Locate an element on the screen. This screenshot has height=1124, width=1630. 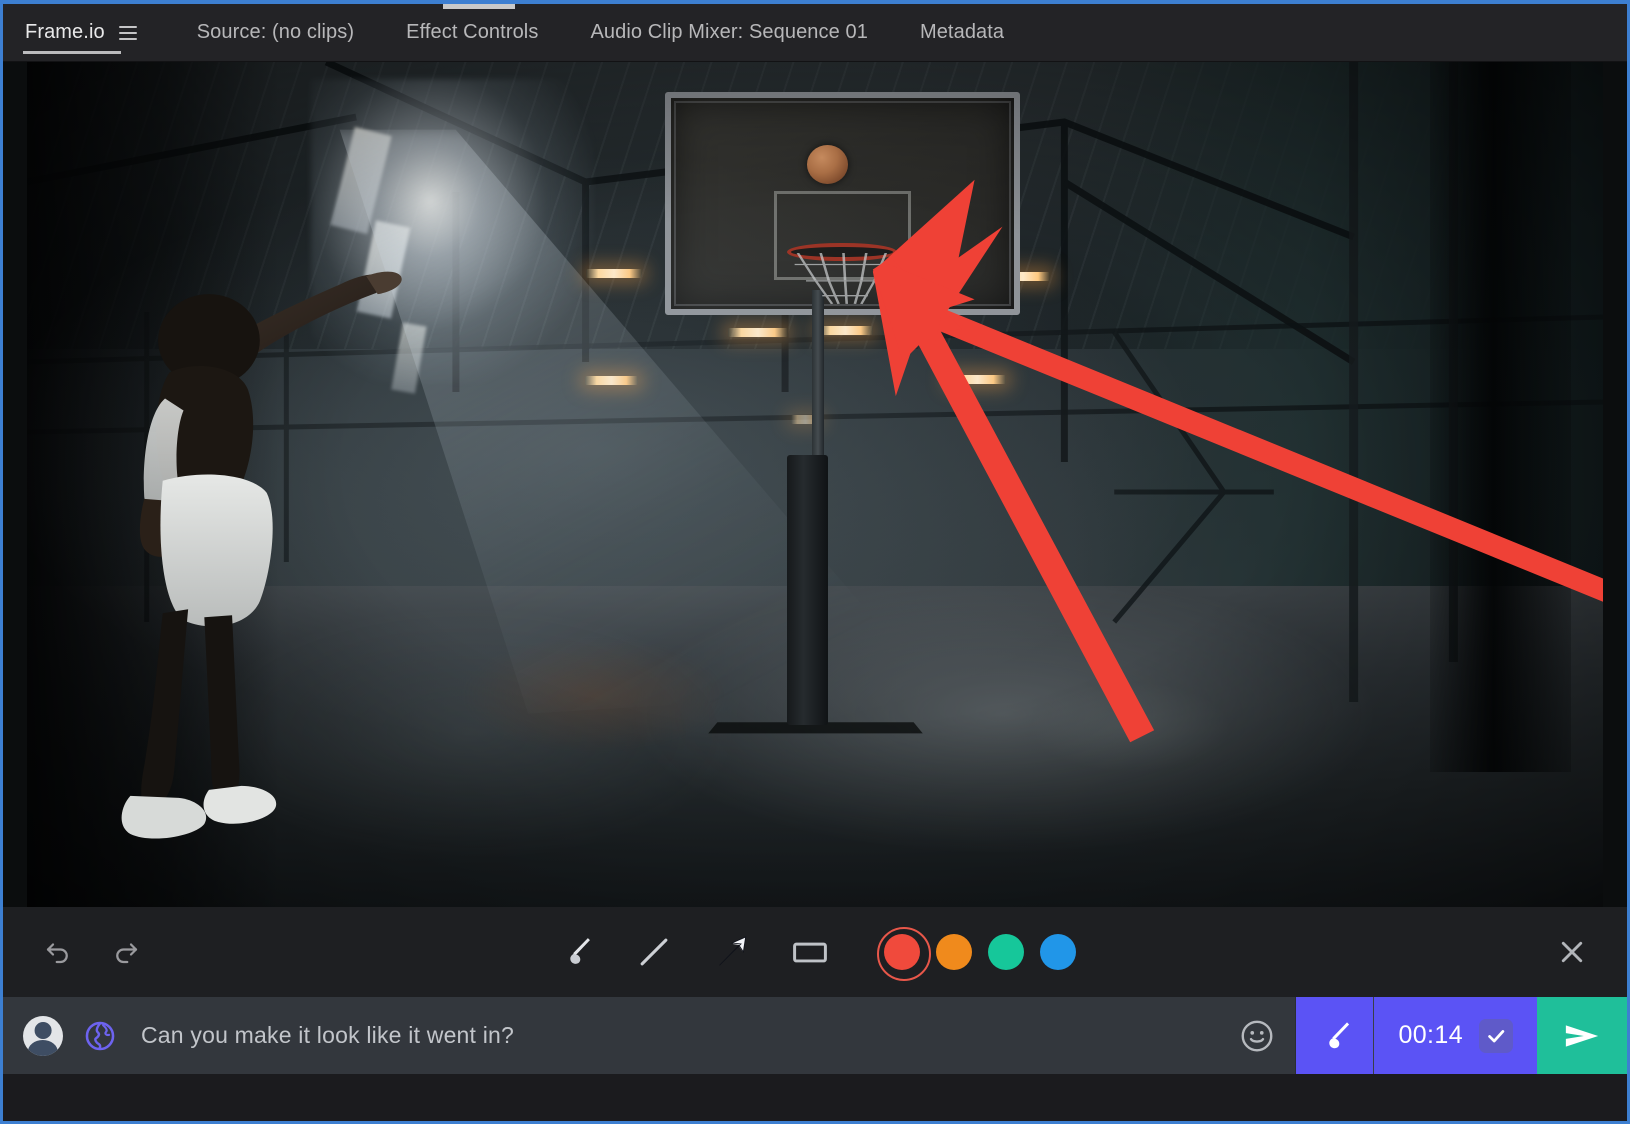
tab-audio-clip-mixer: Audio Clip Mixer: Sequence 01 is located at coordinates (729, 33).